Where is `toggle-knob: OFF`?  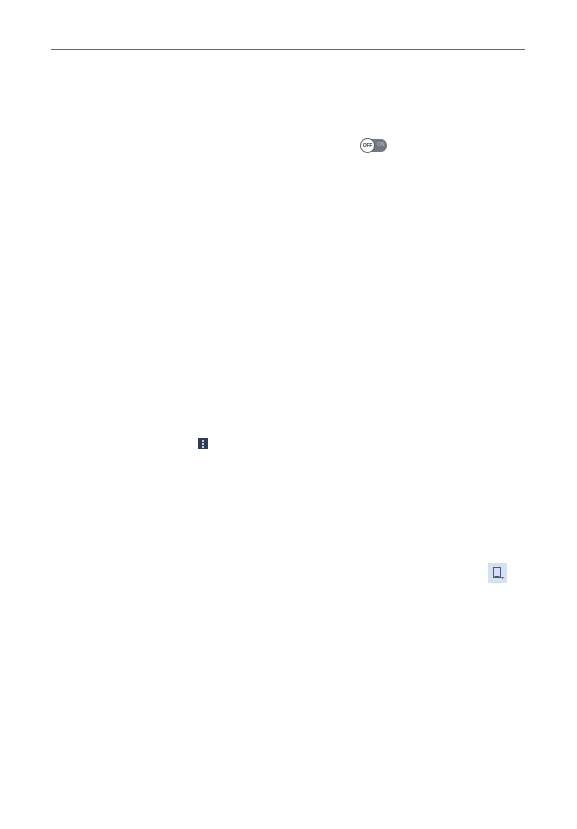 toggle-knob: OFF is located at coordinates (367, 145).